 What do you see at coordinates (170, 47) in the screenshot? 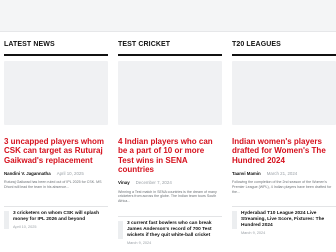
I see `section-title: TEST CRICKET` at bounding box center [170, 47].